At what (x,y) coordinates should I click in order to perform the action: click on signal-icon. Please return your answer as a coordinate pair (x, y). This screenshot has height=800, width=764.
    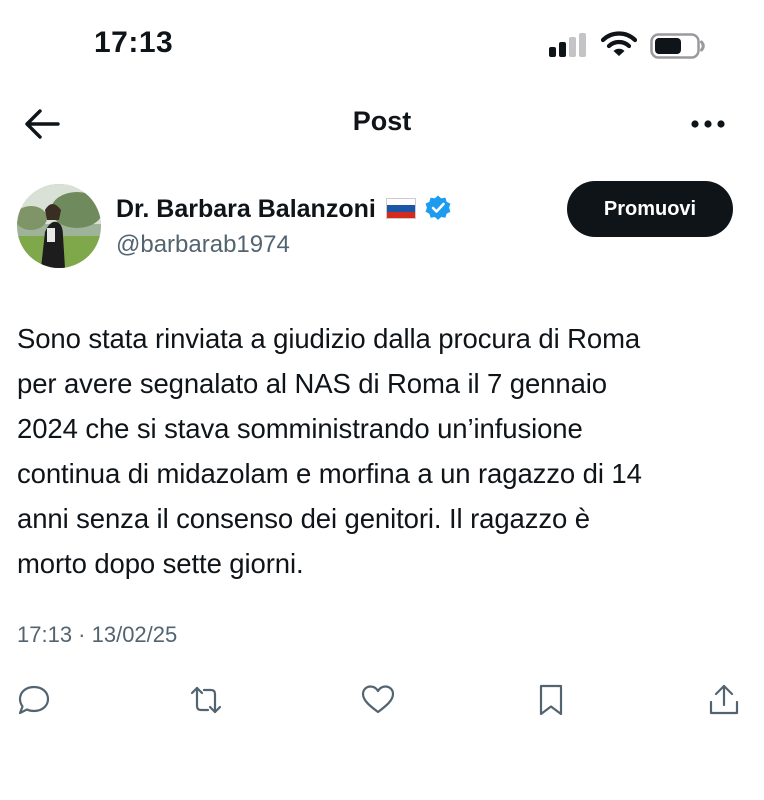
    Looking at the image, I should click on (569, 45).